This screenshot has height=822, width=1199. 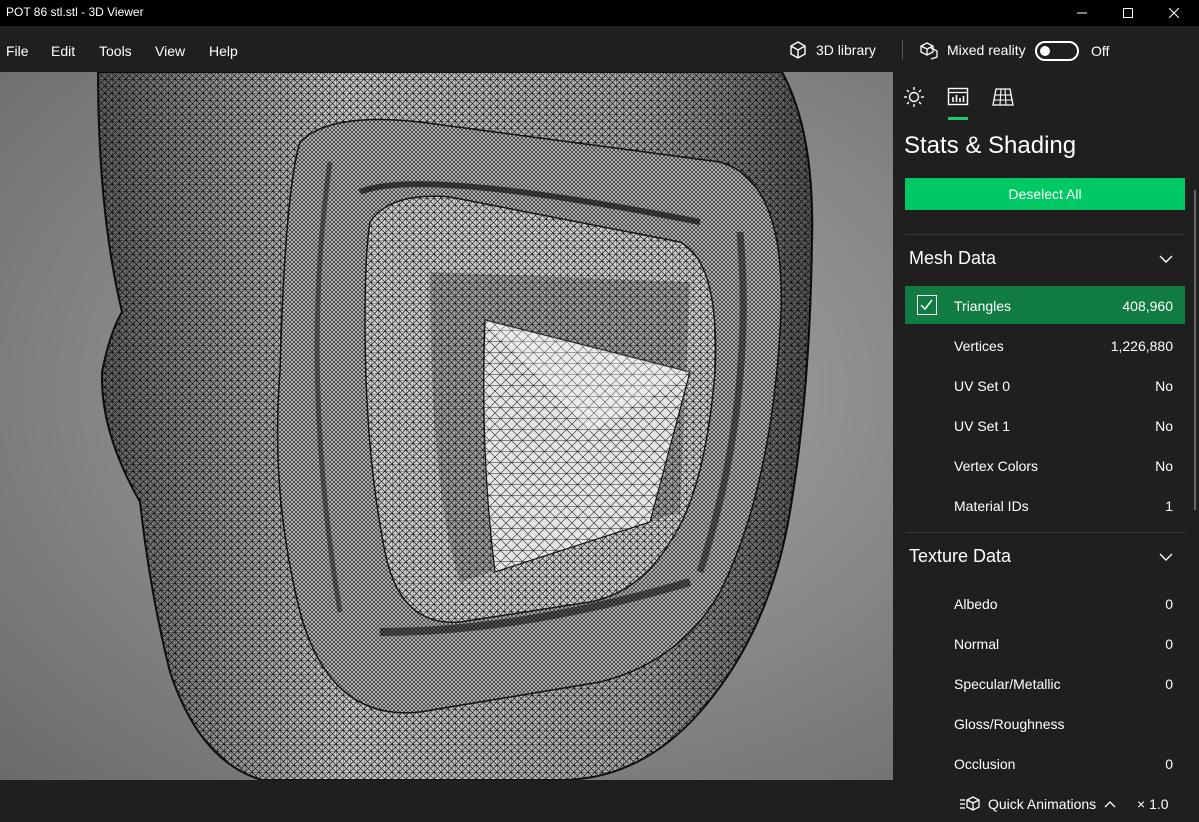 I want to click on menu-file: File, so click(x=17, y=51).